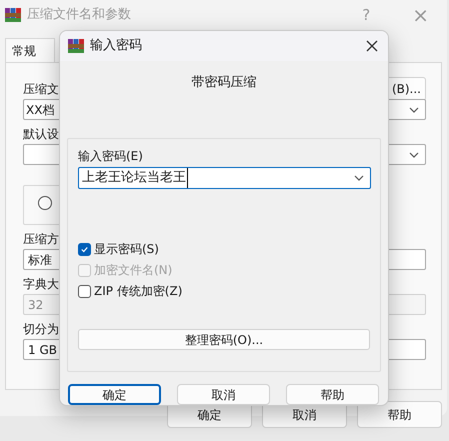 This screenshot has height=441, width=449. What do you see at coordinates (138, 291) in the screenshot?
I see `checkbox-label: ZIP 传统加密(Z)` at bounding box center [138, 291].